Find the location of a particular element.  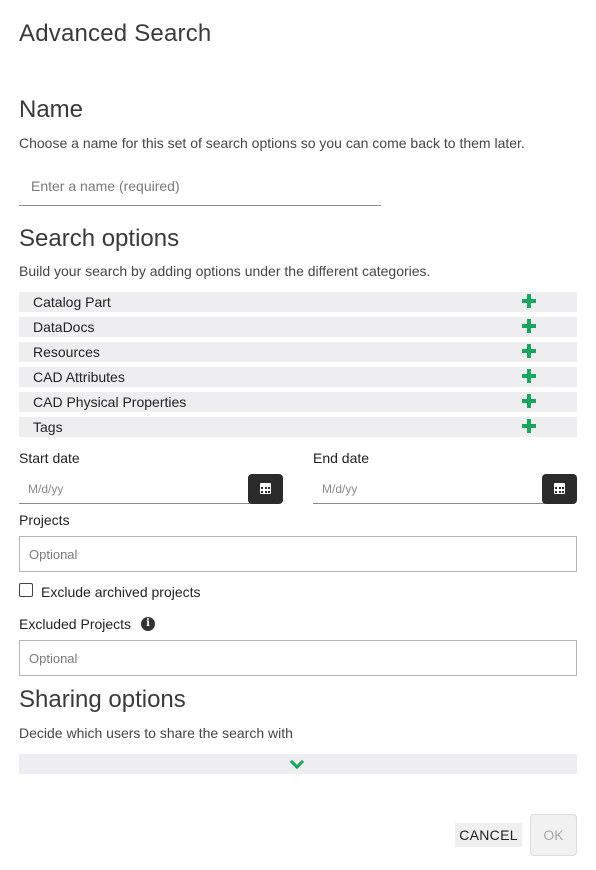

category-cad-attributes: CAD Attributes is located at coordinates (298, 377).